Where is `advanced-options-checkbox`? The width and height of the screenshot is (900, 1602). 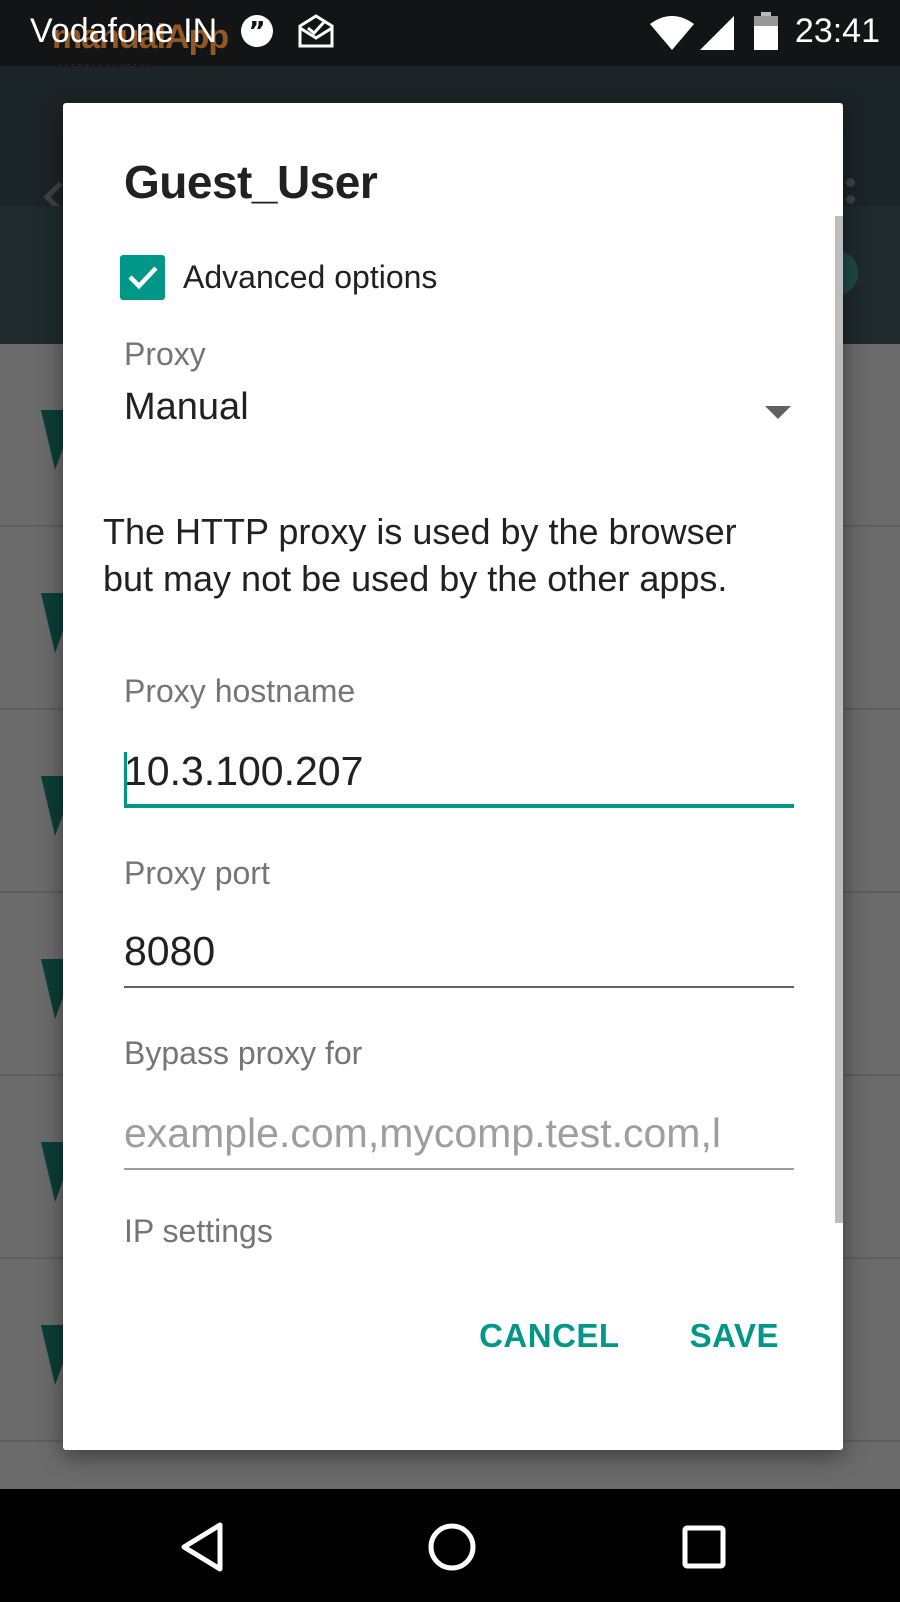 advanced-options-checkbox is located at coordinates (142, 277).